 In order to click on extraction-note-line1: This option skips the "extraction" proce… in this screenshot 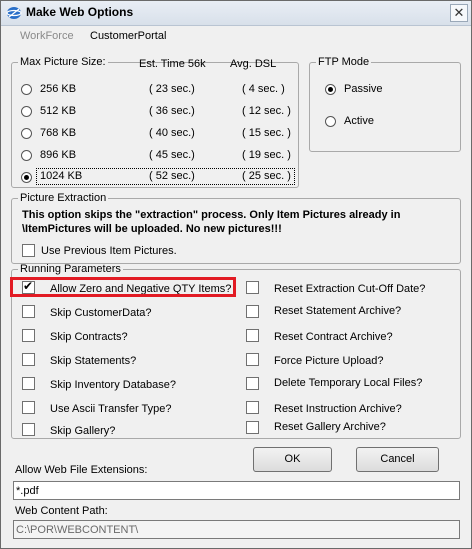, I will do `click(211, 215)`.